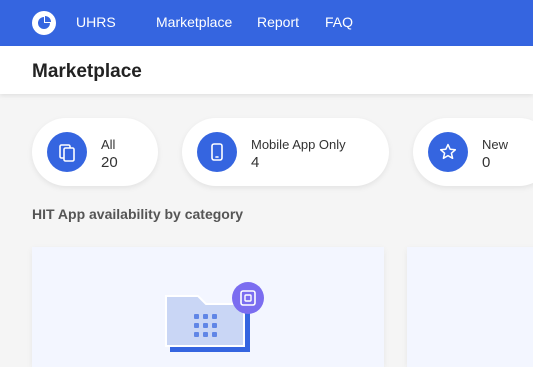 The image size is (533, 367). Describe the element at coordinates (87, 71) in the screenshot. I see `page-title: Marketplace` at that location.